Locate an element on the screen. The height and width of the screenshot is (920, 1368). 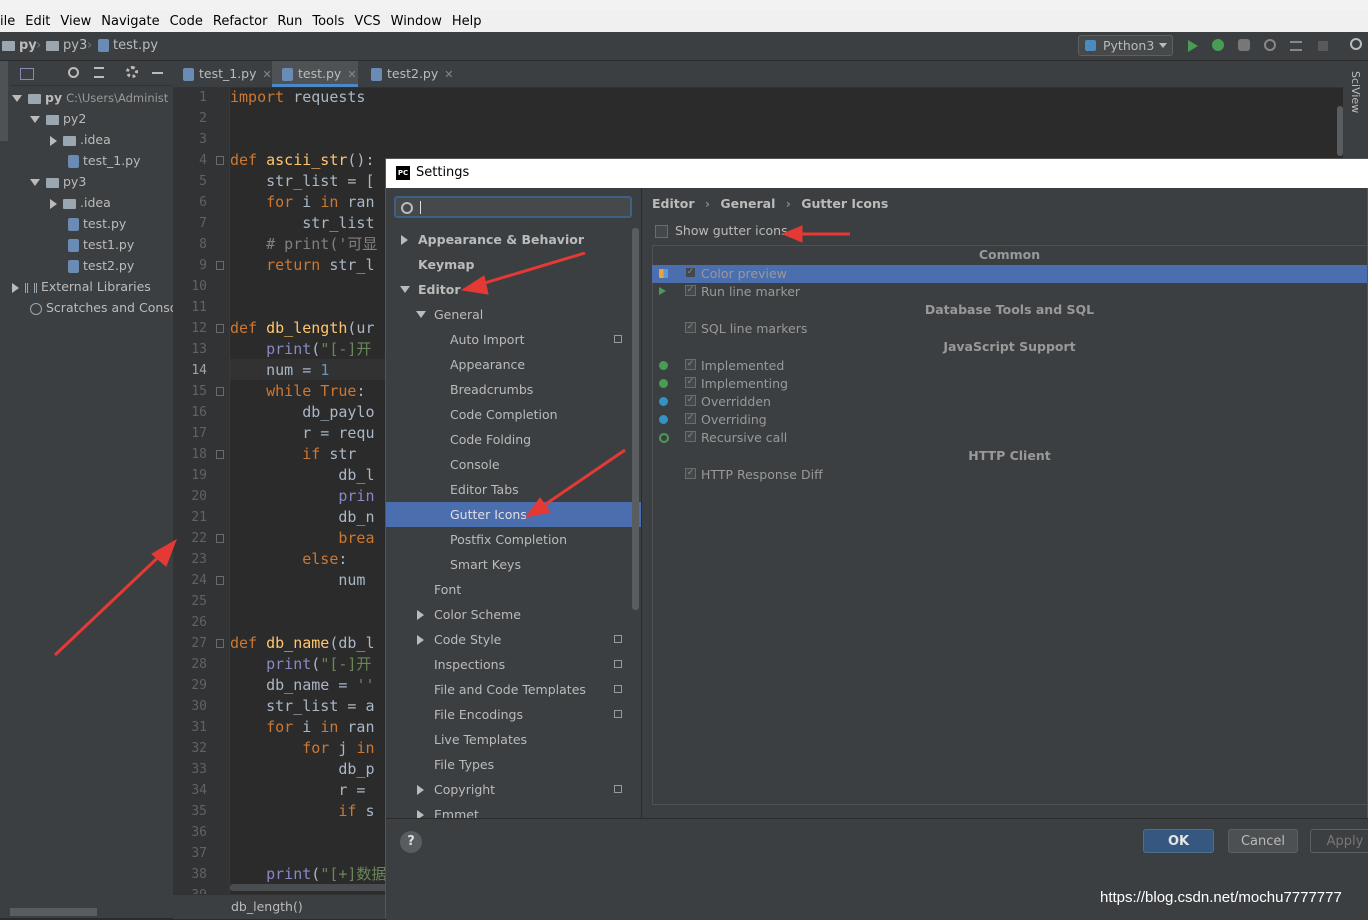
nav-file-encodings: File Encodings is located at coordinates (509, 714).